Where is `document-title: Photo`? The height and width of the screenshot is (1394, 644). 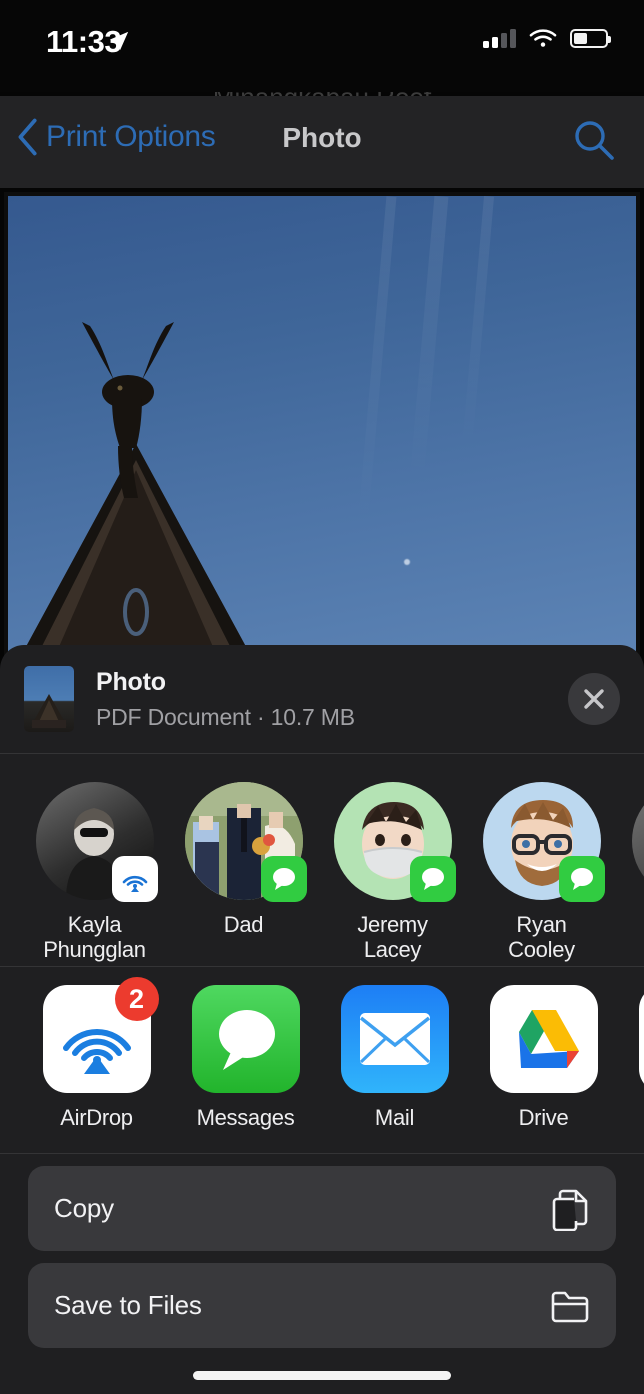
document-title: Photo is located at coordinates (131, 681).